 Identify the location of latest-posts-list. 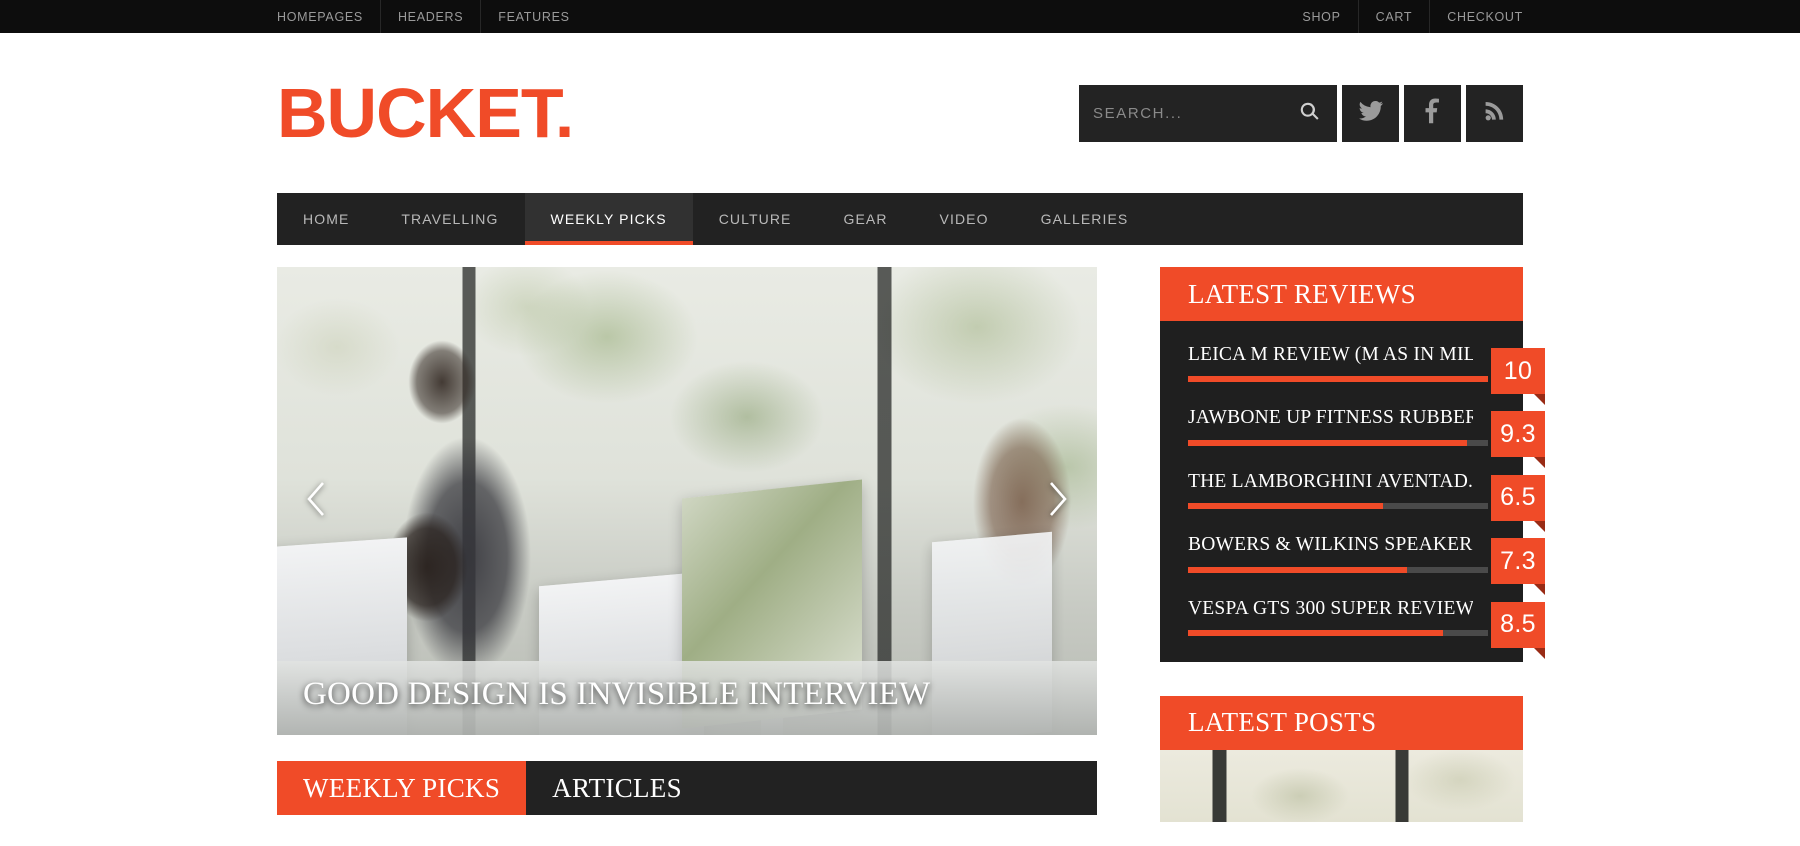
(1341, 785).